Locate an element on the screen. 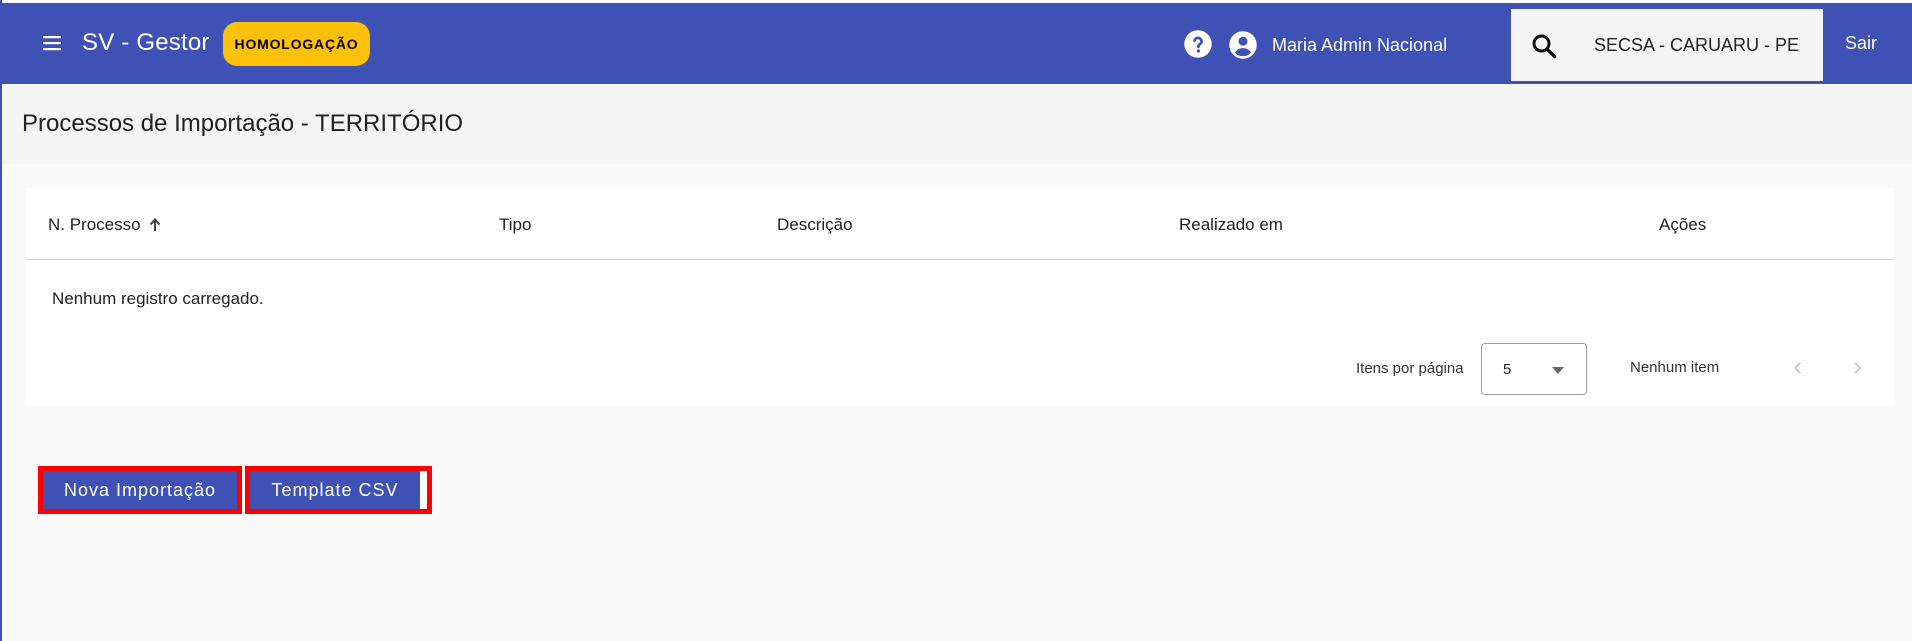 This screenshot has width=1912, height=641. chevron-left-icon is located at coordinates (1797, 368).